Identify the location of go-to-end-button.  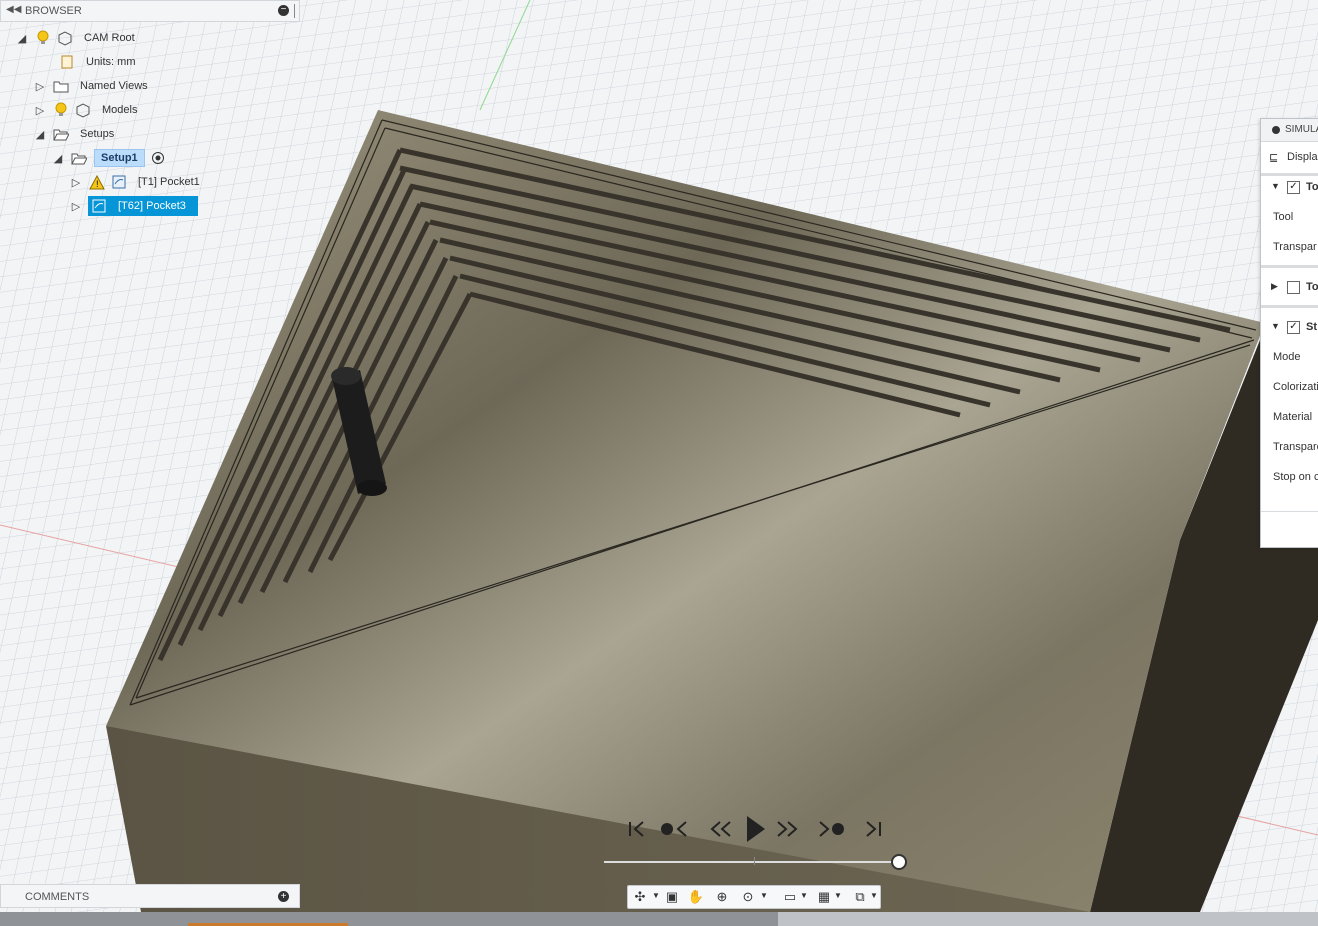
(873, 829).